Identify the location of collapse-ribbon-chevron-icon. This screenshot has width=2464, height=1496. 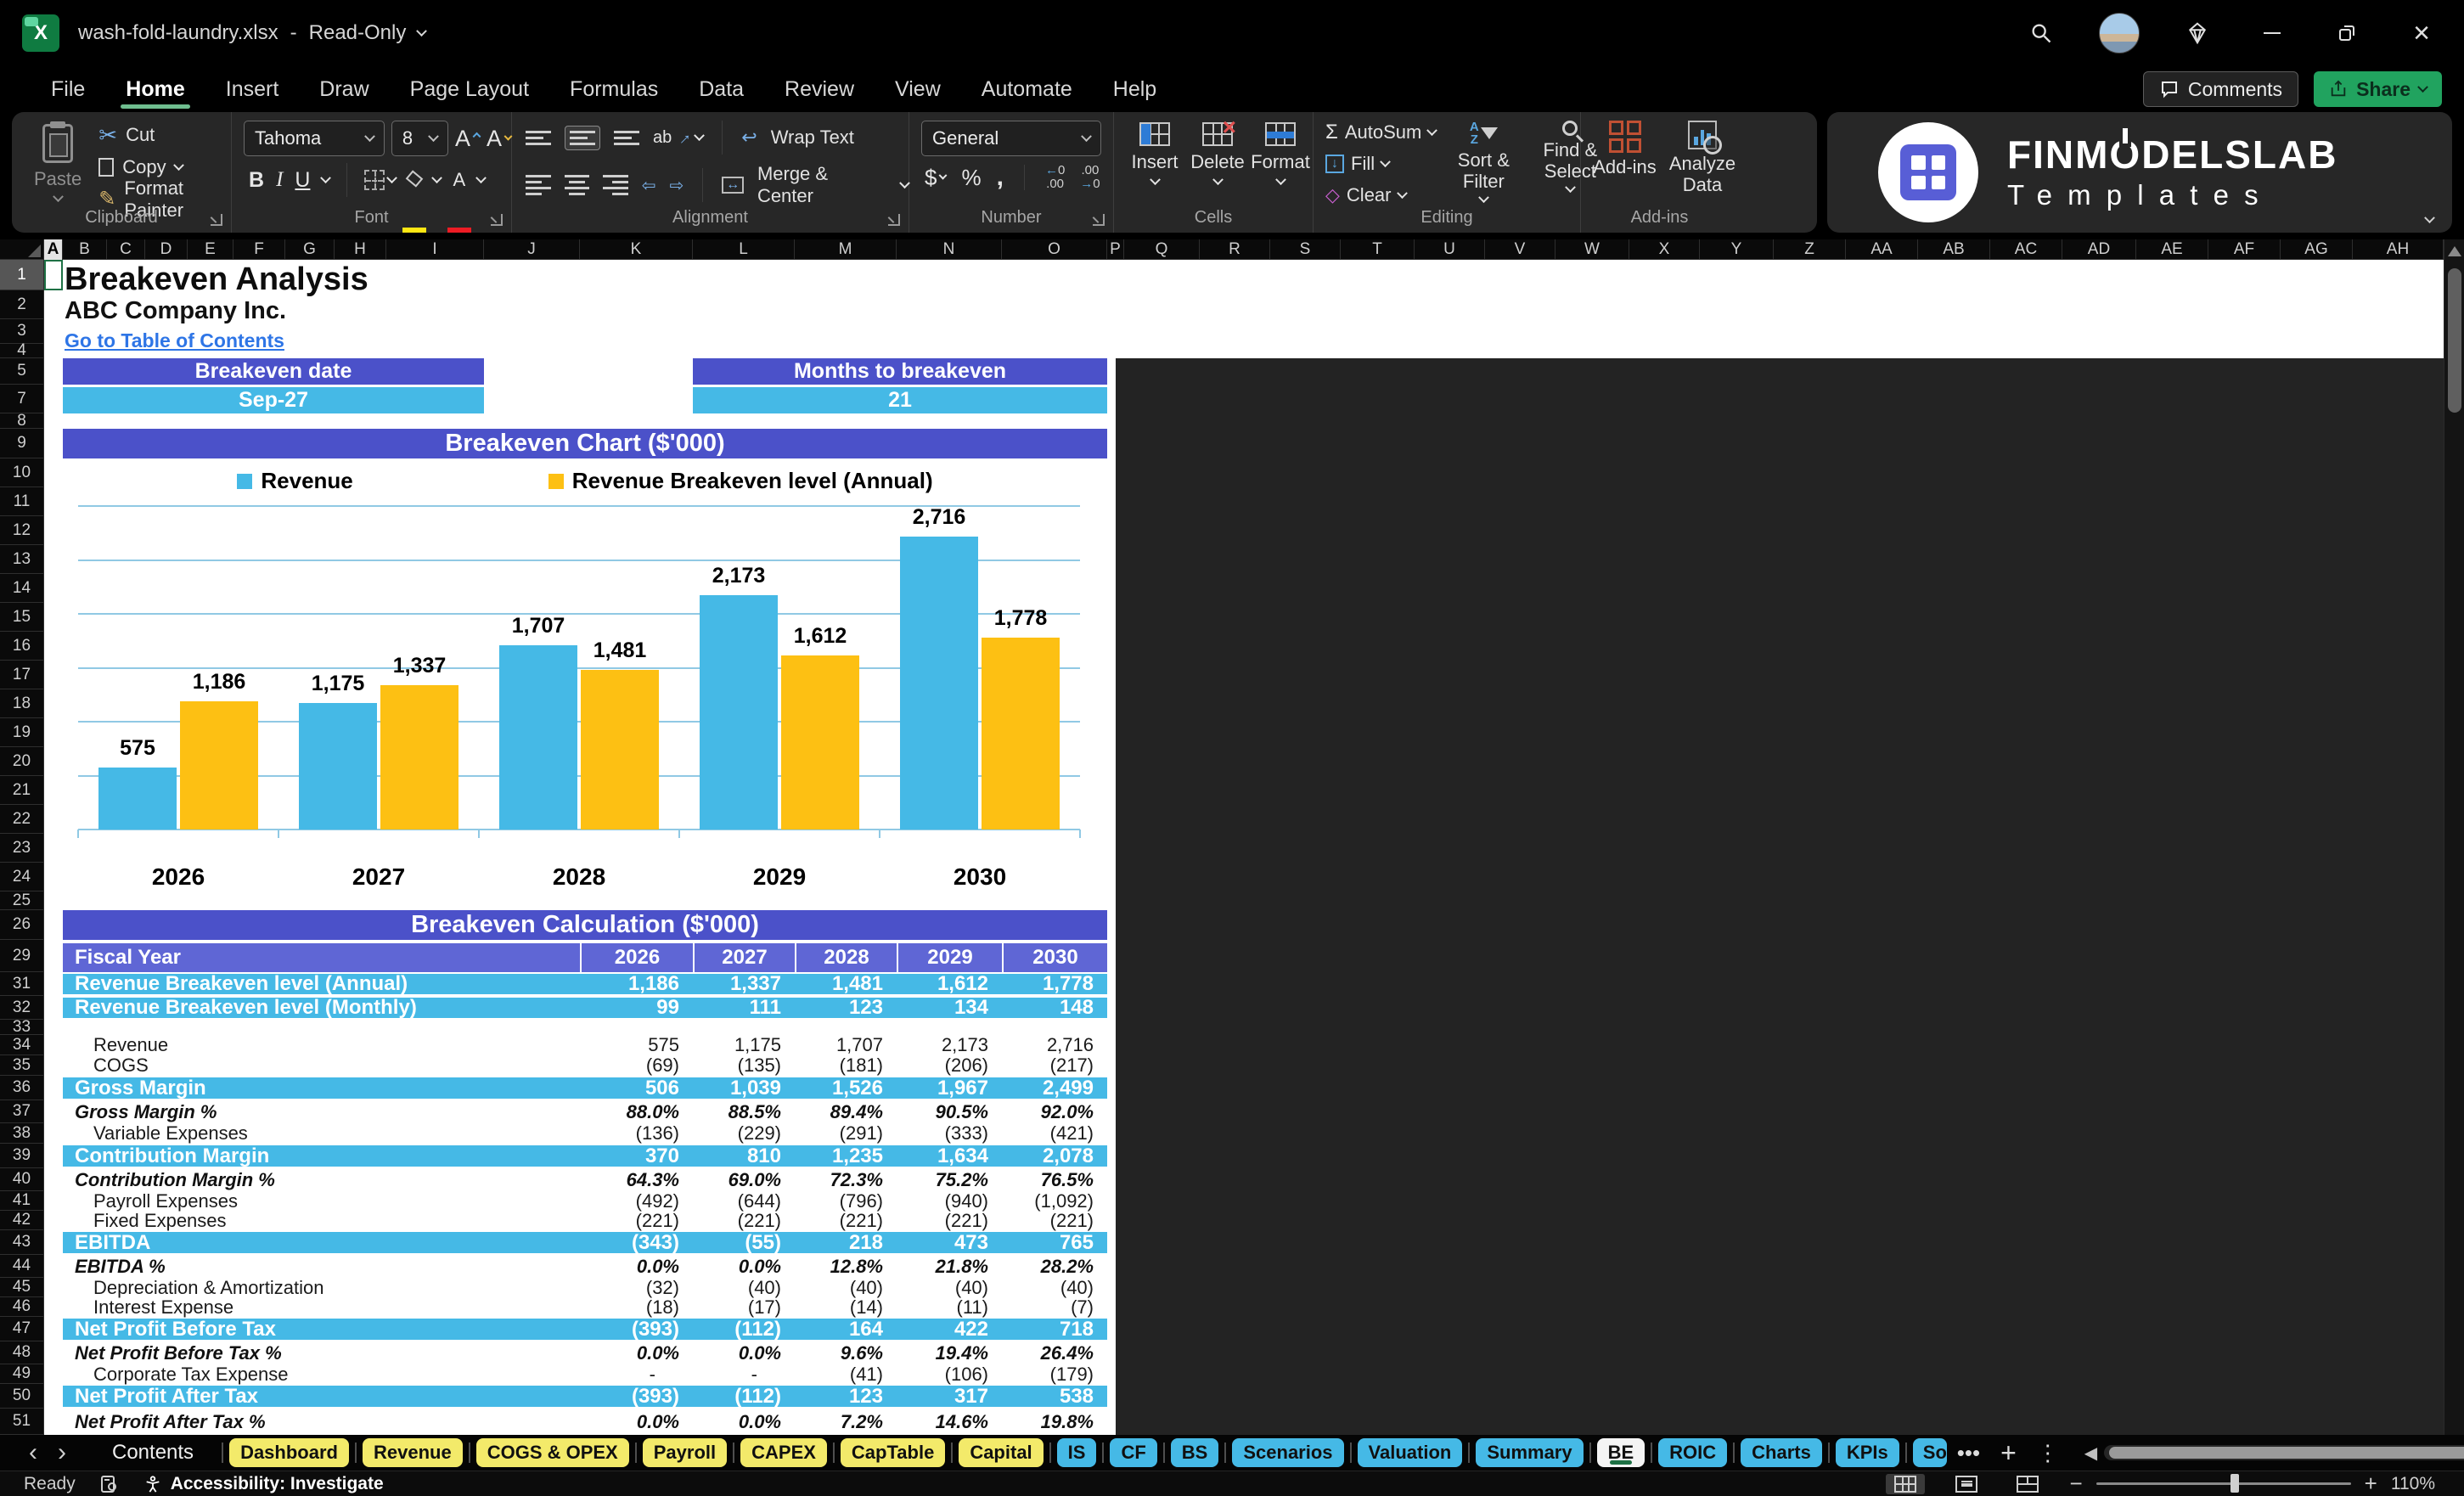
(2429, 218).